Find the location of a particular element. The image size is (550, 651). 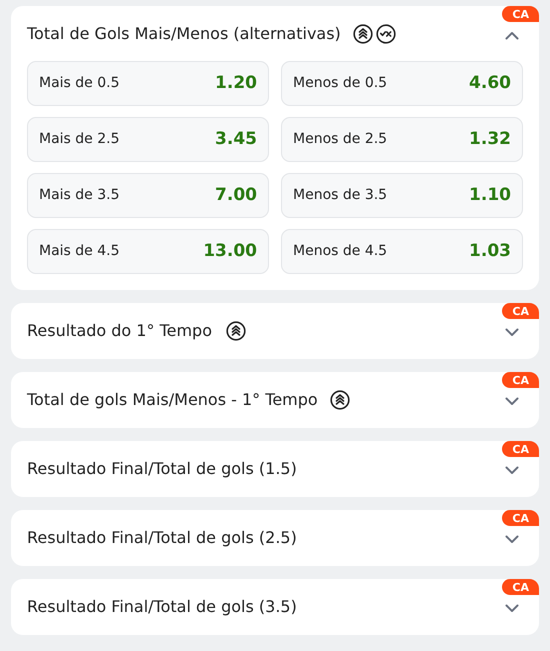

odds-button: Mais de 4.5 13.00 is located at coordinates (148, 251).